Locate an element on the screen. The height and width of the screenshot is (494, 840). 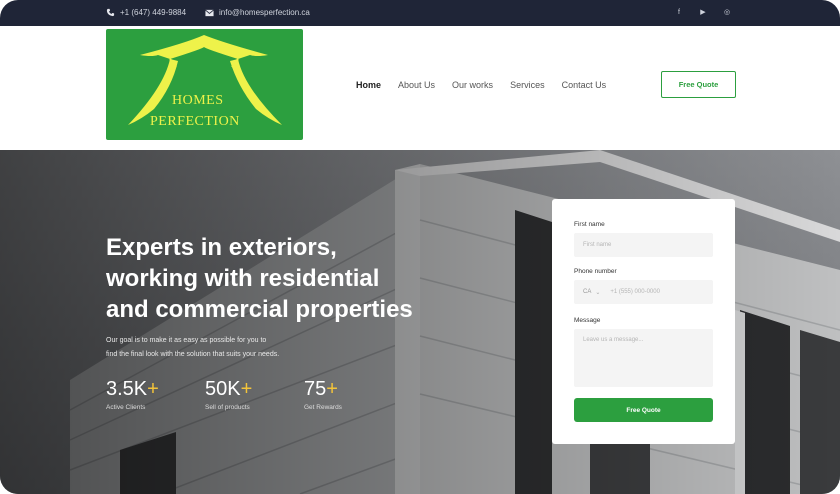
email-contact: info@homesperfection.ca is located at coordinates (257, 12).